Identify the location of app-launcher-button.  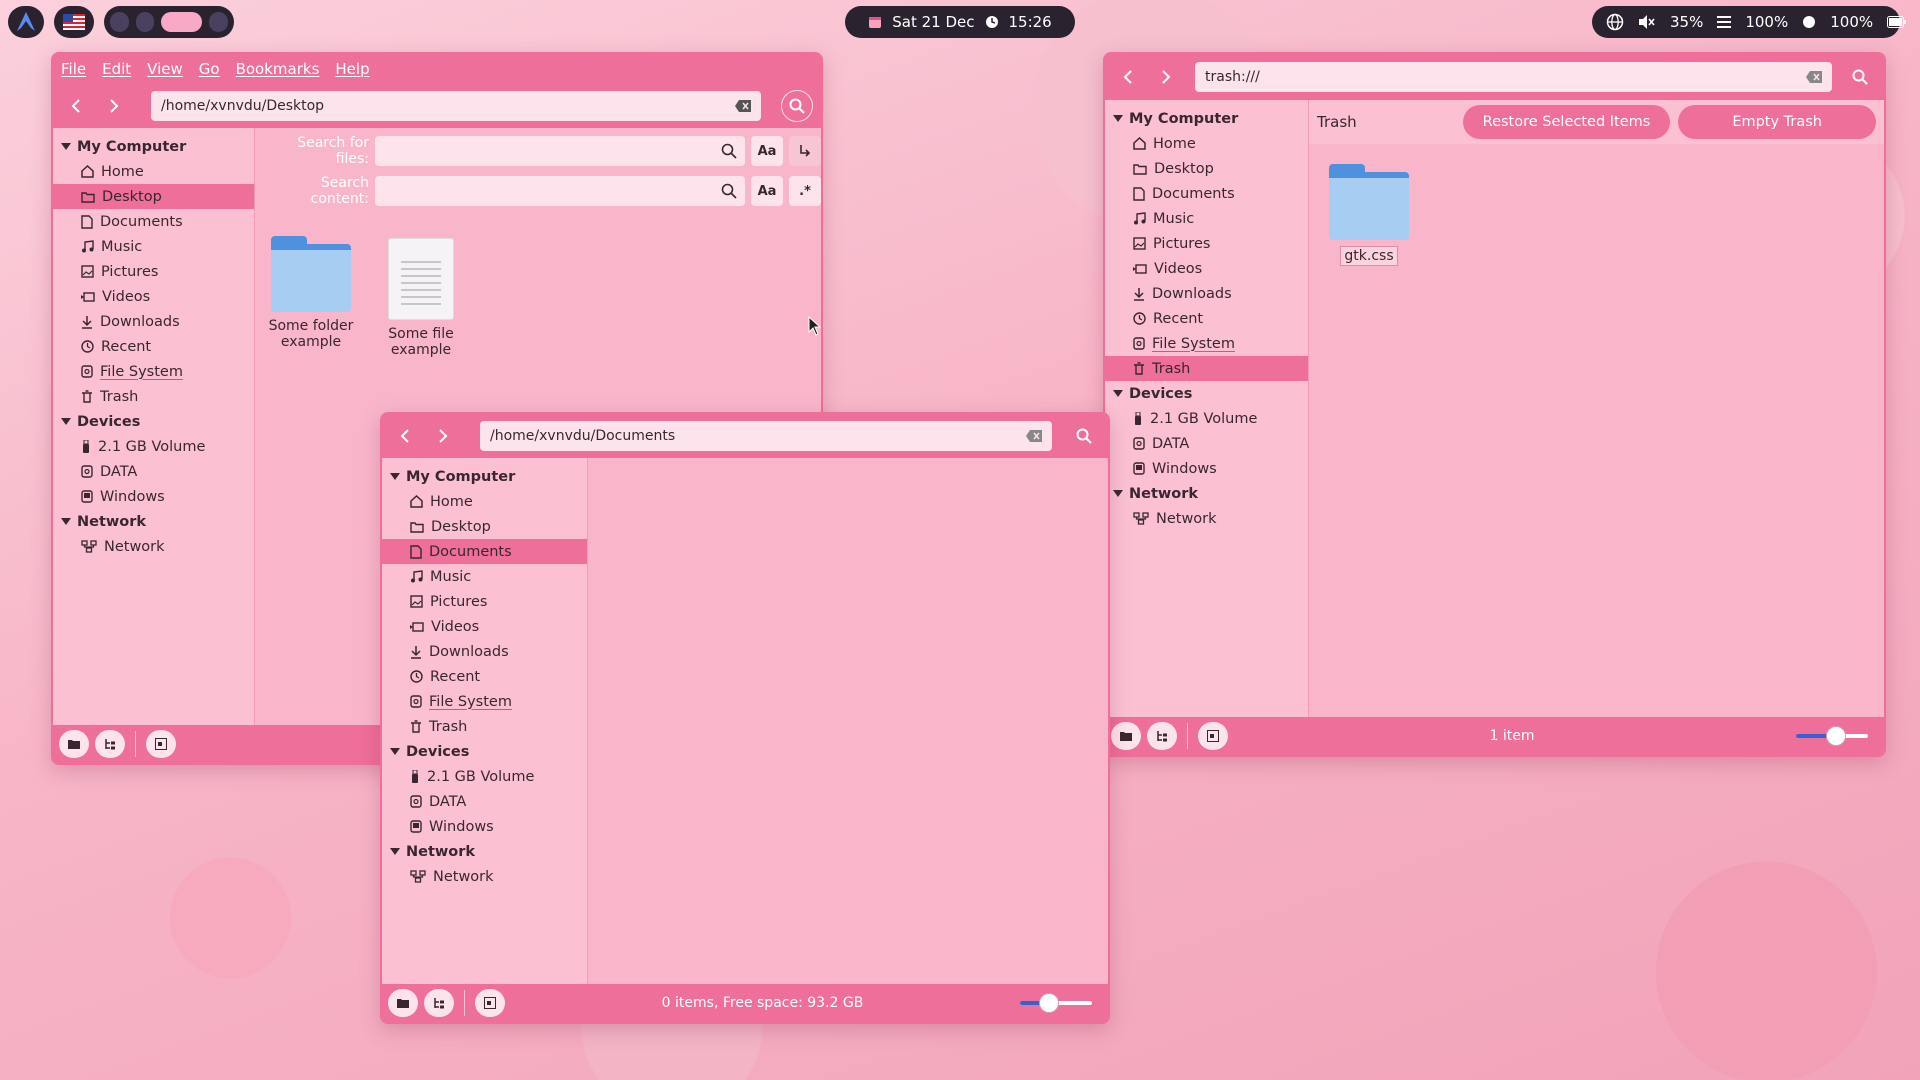
(26, 22).